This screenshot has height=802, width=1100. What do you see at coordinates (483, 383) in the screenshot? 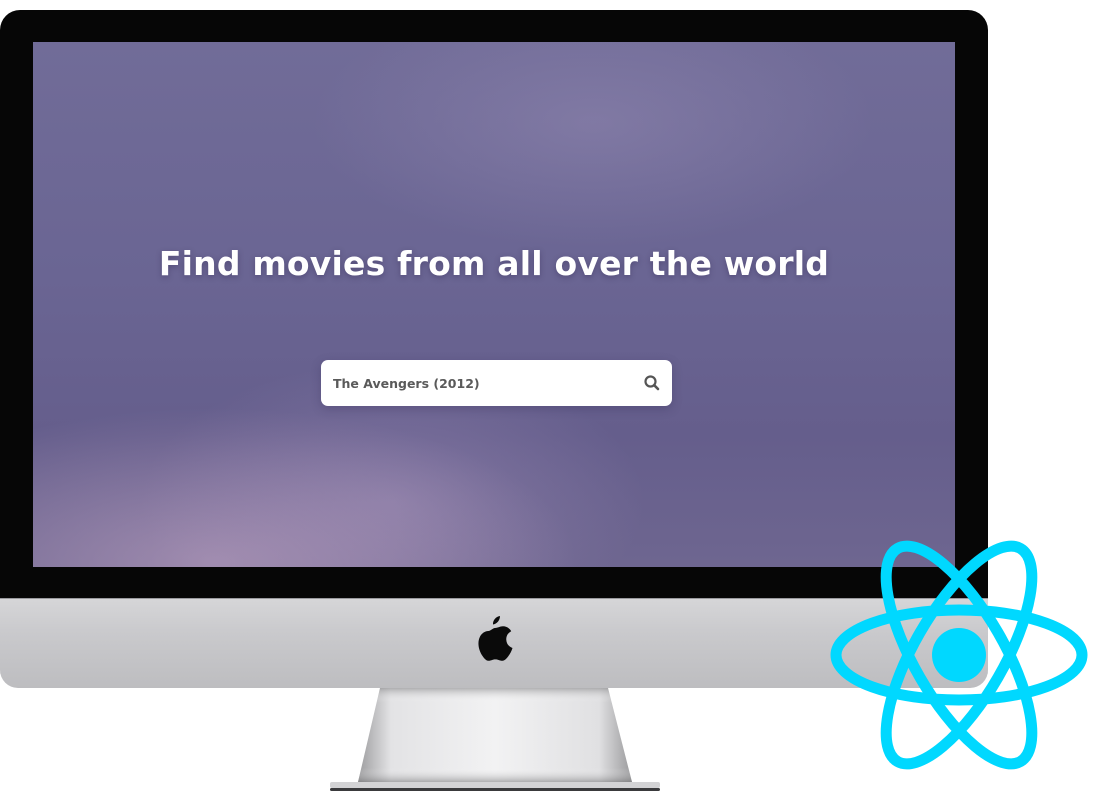
I see `search-input` at bounding box center [483, 383].